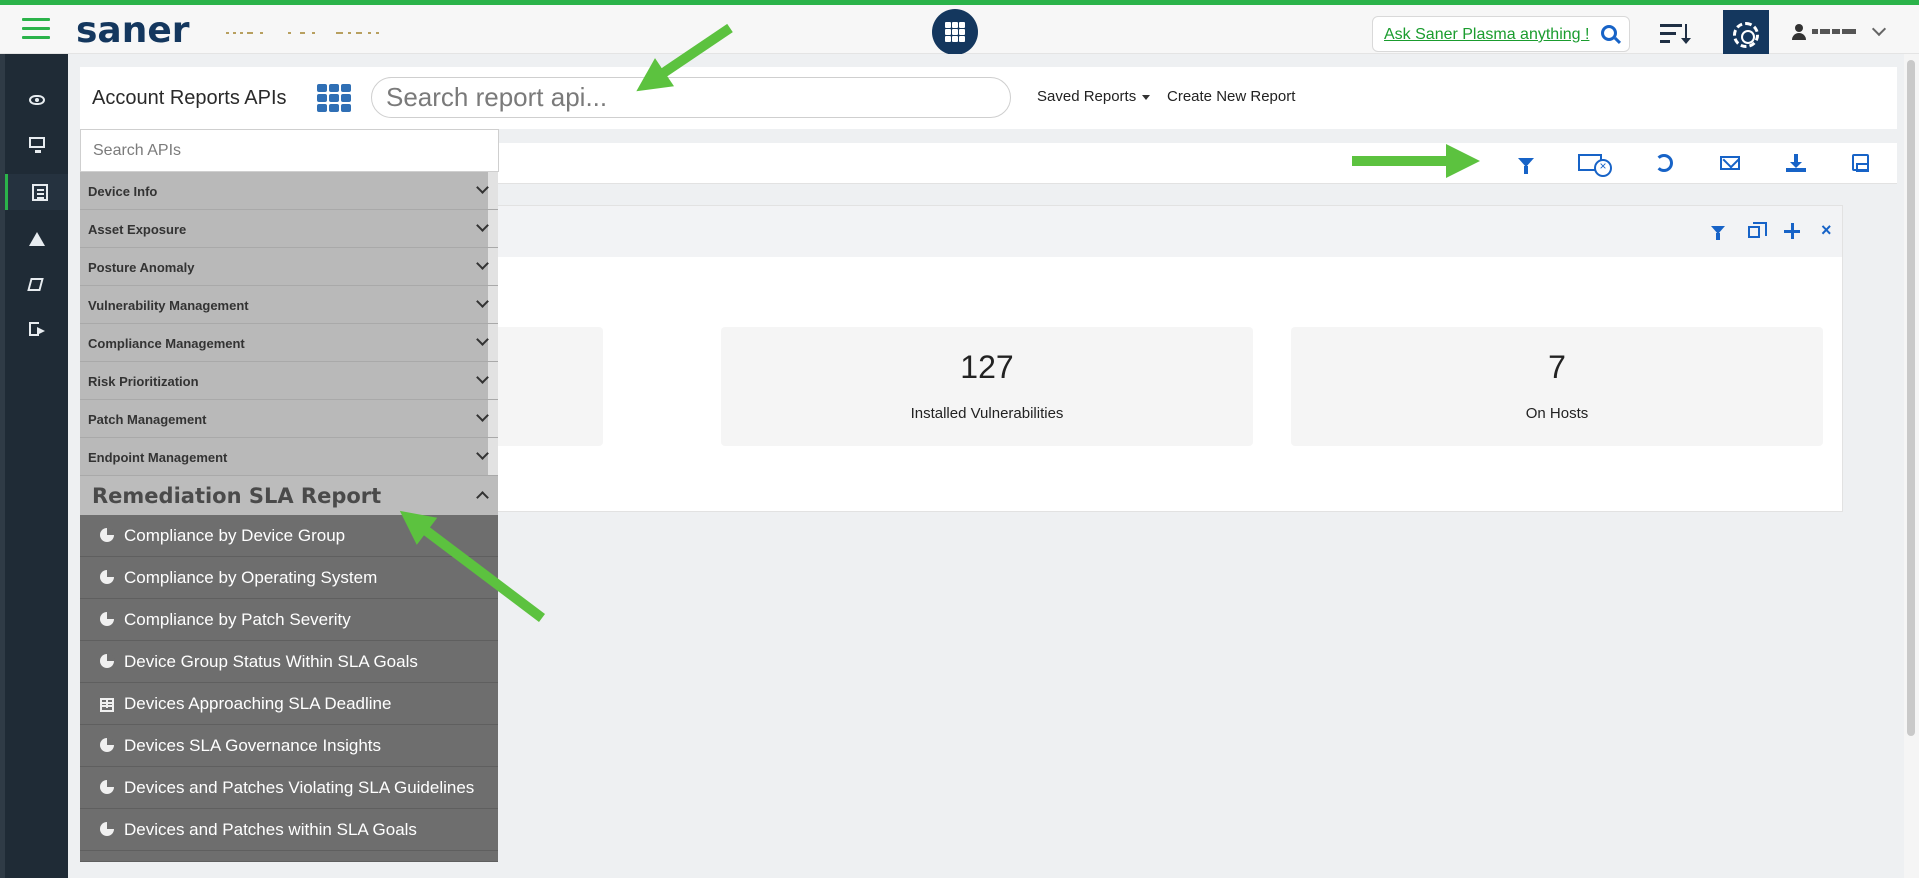  What do you see at coordinates (1557, 367) in the screenshot?
I see `stat-value: 7` at bounding box center [1557, 367].